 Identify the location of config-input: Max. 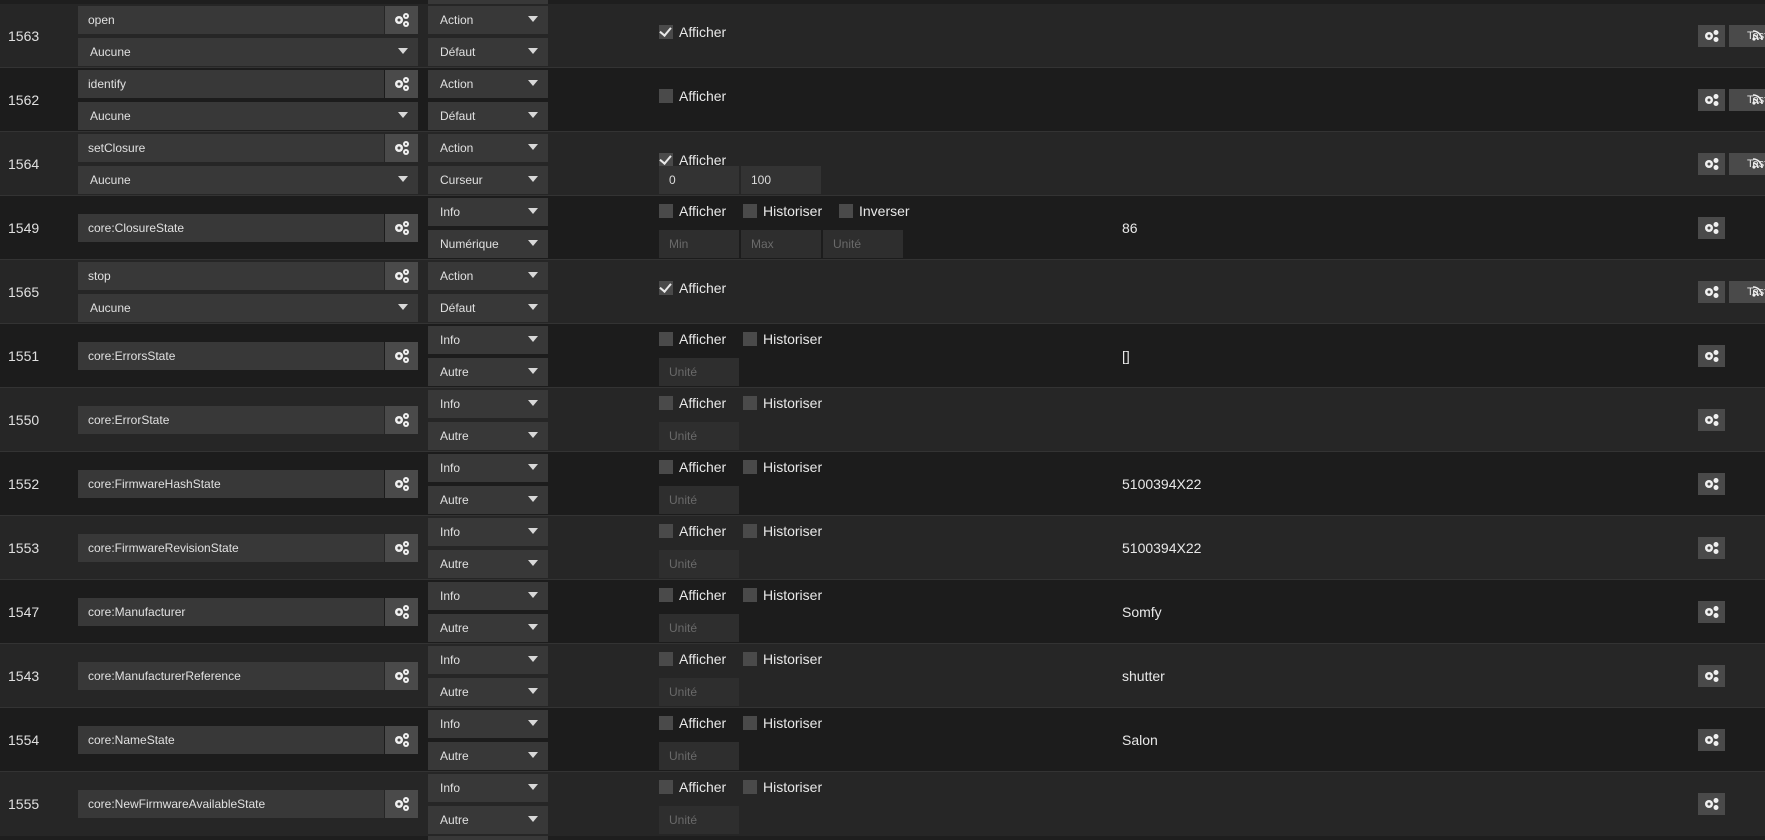
(781, 244).